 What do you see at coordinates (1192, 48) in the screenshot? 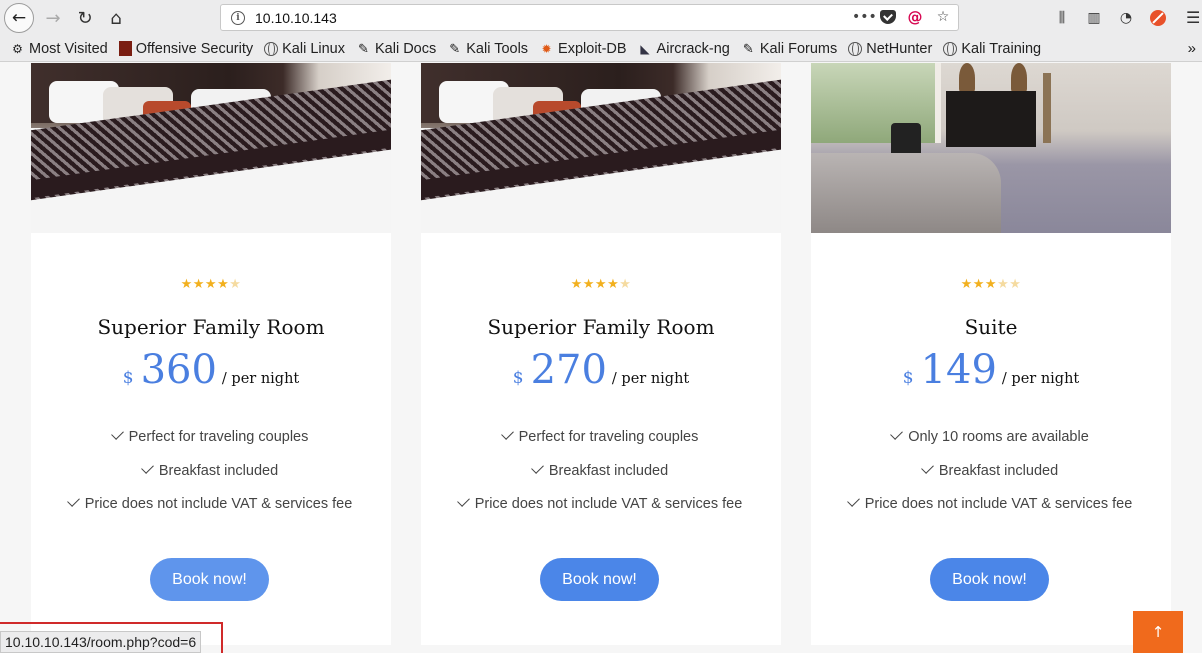
I see `chevron-right-icon: »` at bounding box center [1192, 48].